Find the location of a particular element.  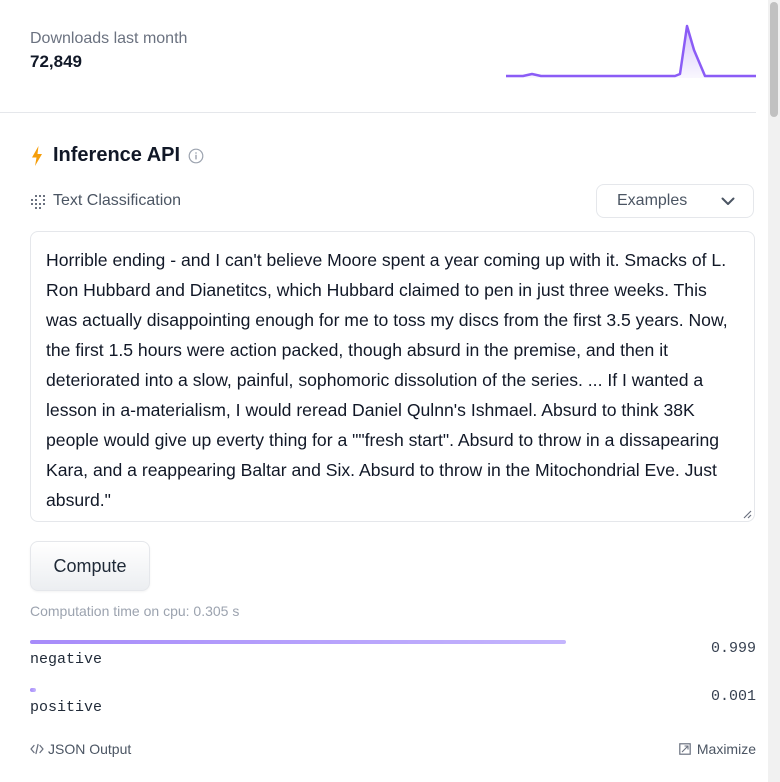

result-row: negative 0.999 is located at coordinates (393, 654).